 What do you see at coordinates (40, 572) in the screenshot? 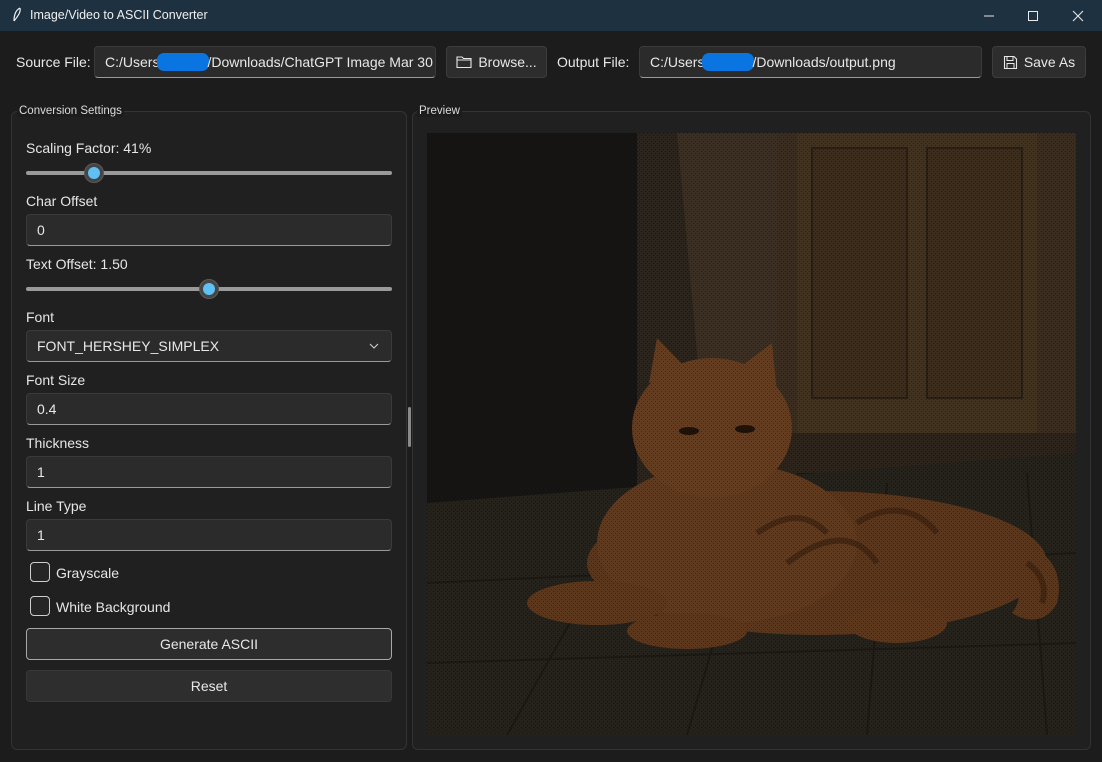
I see `grayscale-checkbox` at bounding box center [40, 572].